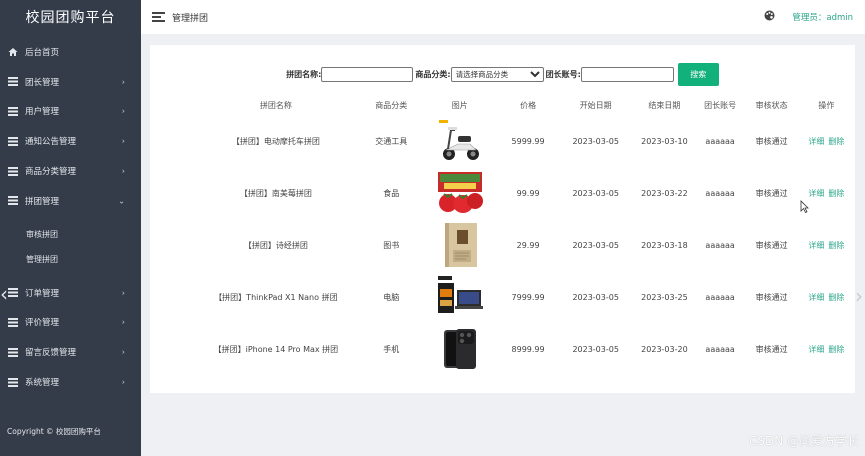 This screenshot has width=865, height=456. What do you see at coordinates (158, 17) in the screenshot?
I see `menu-toggle-icon` at bounding box center [158, 17].